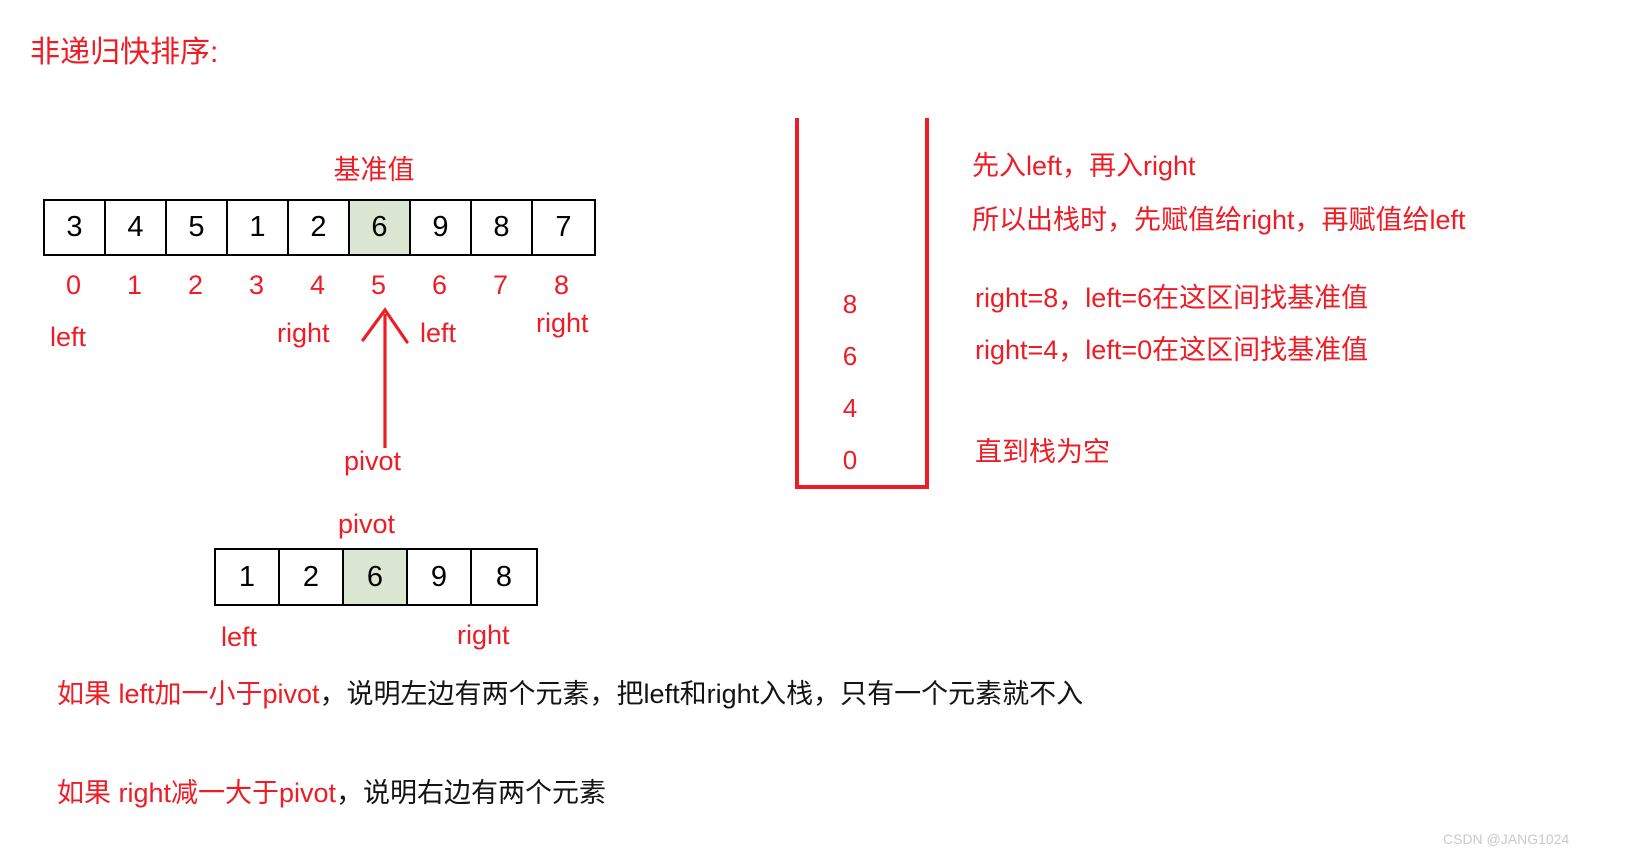  Describe the element at coordinates (319, 170) in the screenshot. I see `array1-caption: 基准值` at that location.